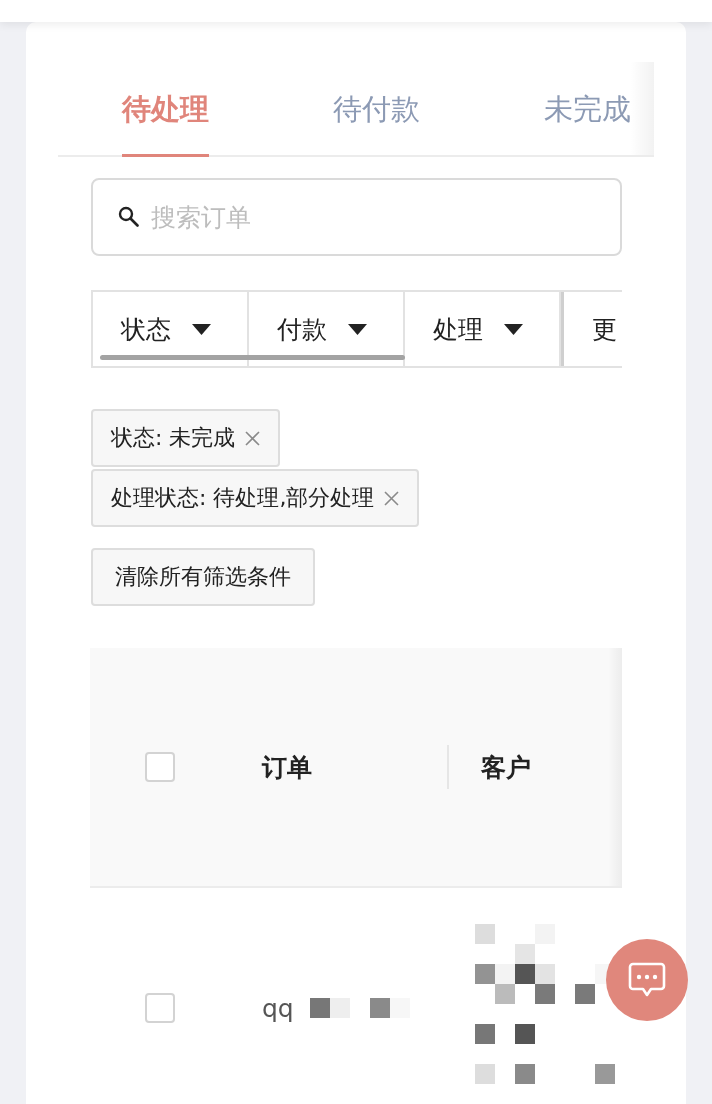 The height and width of the screenshot is (1104, 712). Describe the element at coordinates (647, 980) in the screenshot. I see `chat-bubble-icon` at that location.